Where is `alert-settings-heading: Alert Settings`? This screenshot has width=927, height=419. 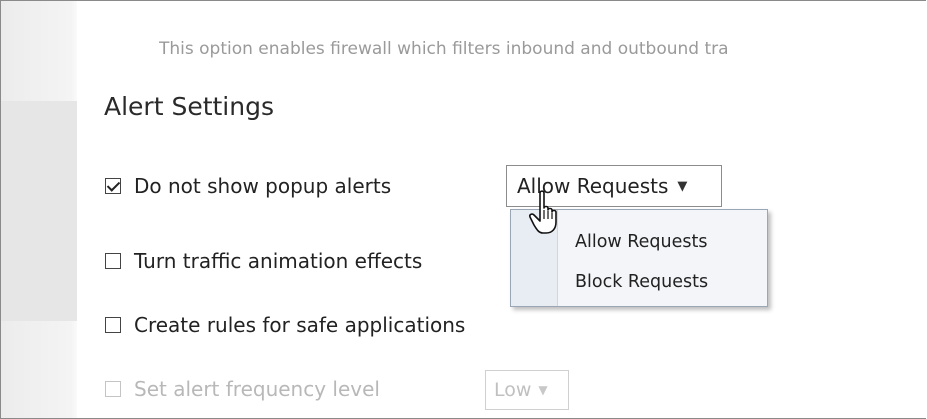
alert-settings-heading: Alert Settings is located at coordinates (189, 106).